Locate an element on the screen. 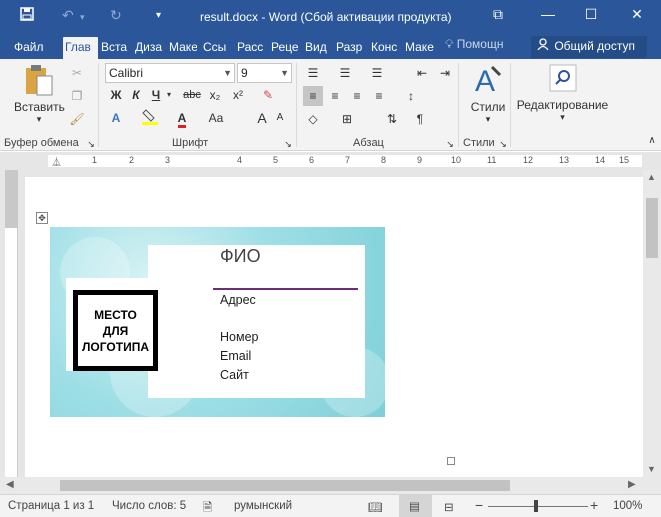 This screenshot has width=661, height=517. paste-button: Вставить ▾ is located at coordinates (39, 94).